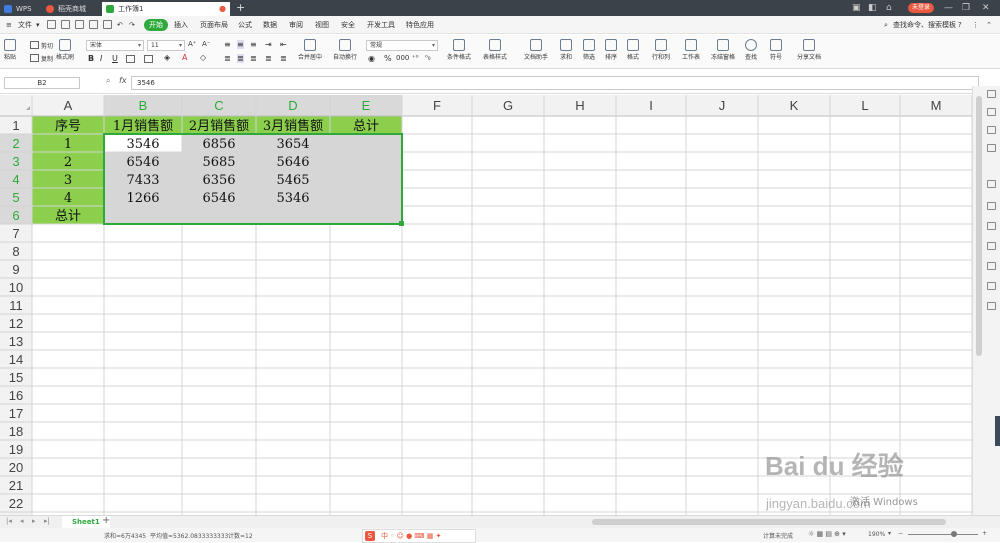 This screenshot has width=1000, height=543. What do you see at coordinates (16, 431) in the screenshot?
I see `row-header-18: 18` at bounding box center [16, 431].